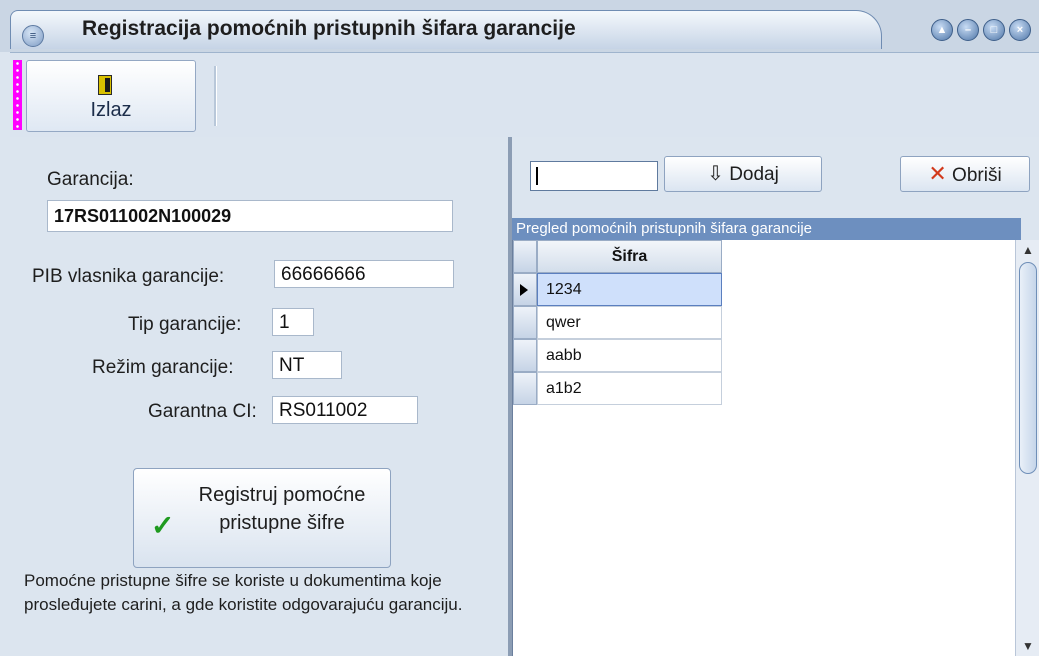  What do you see at coordinates (1020, 30) in the screenshot?
I see `close-icon: ×` at bounding box center [1020, 30].